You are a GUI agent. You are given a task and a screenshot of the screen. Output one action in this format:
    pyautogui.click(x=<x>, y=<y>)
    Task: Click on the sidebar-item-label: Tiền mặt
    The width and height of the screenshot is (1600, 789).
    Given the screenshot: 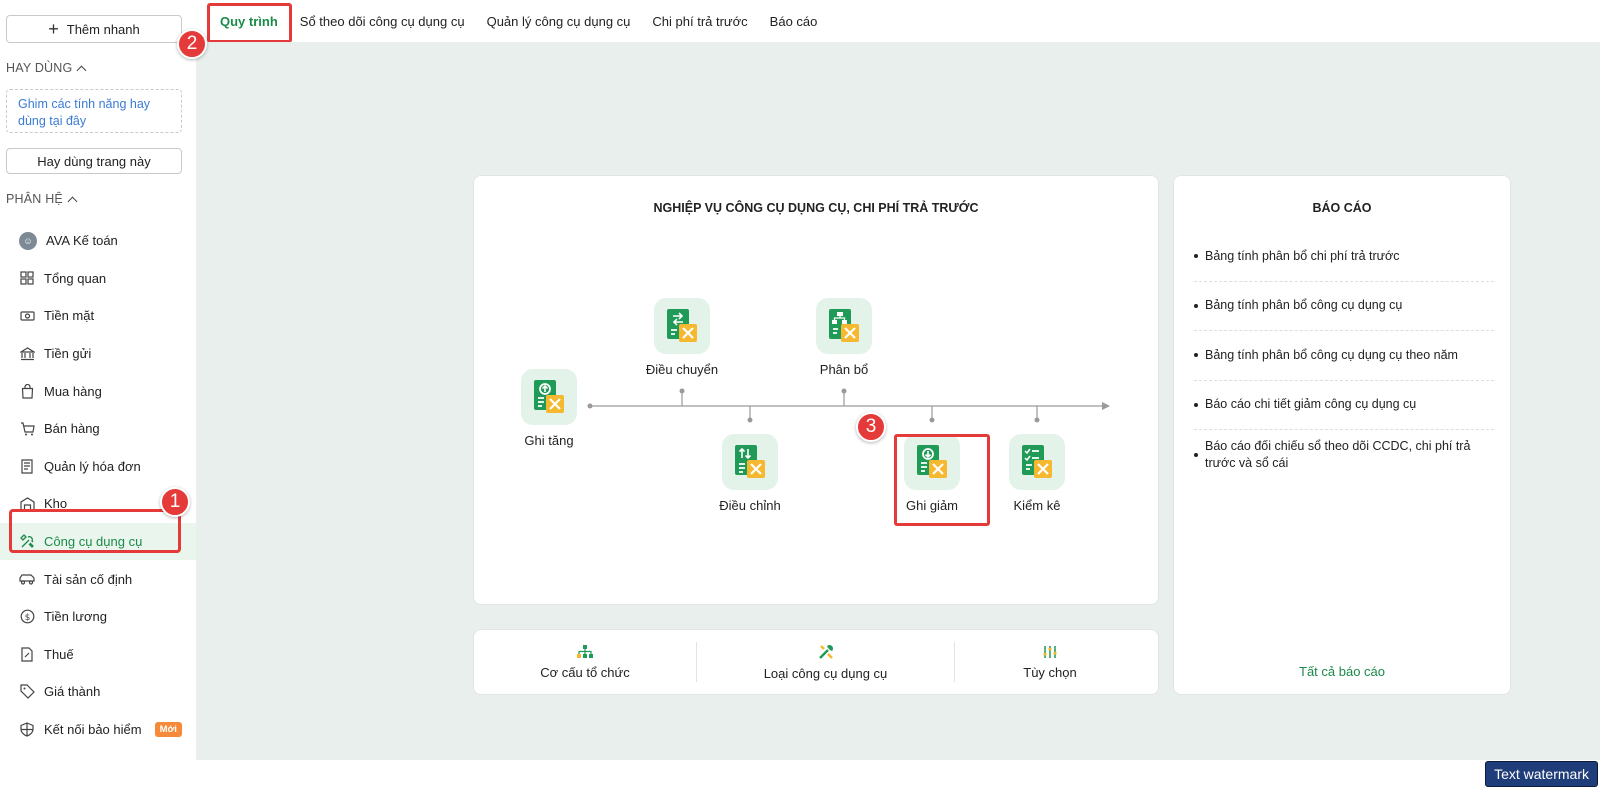 What is the action you would take?
    pyautogui.click(x=69, y=316)
    